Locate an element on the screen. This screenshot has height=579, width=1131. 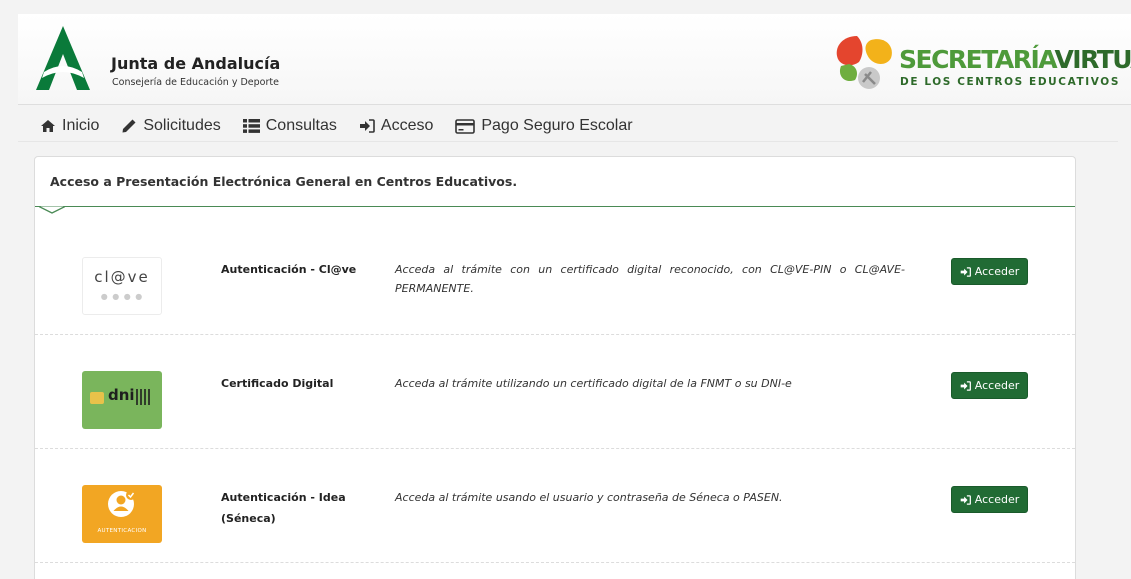
nav-item-label: Inicio is located at coordinates (81, 125).